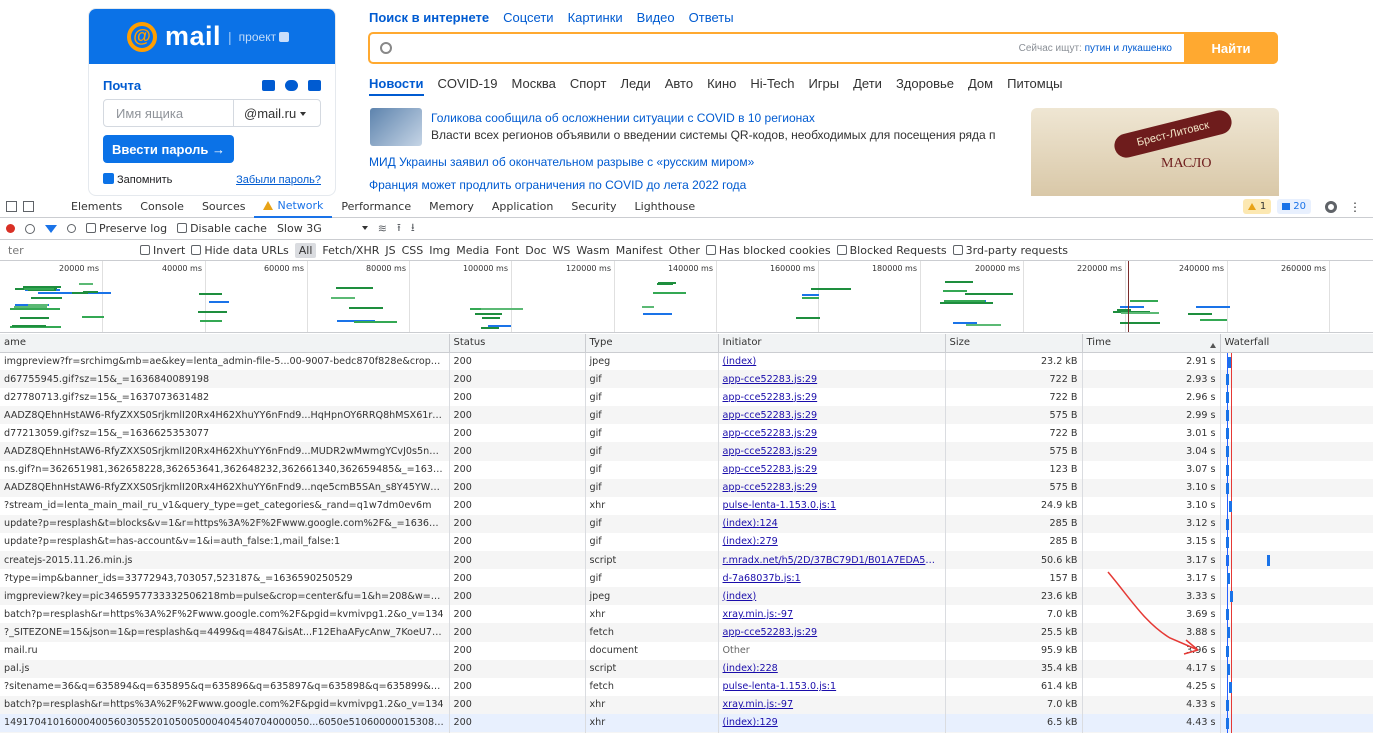  What do you see at coordinates (413, 250) in the screenshot?
I see `type-filter-css: CSS` at bounding box center [413, 250].